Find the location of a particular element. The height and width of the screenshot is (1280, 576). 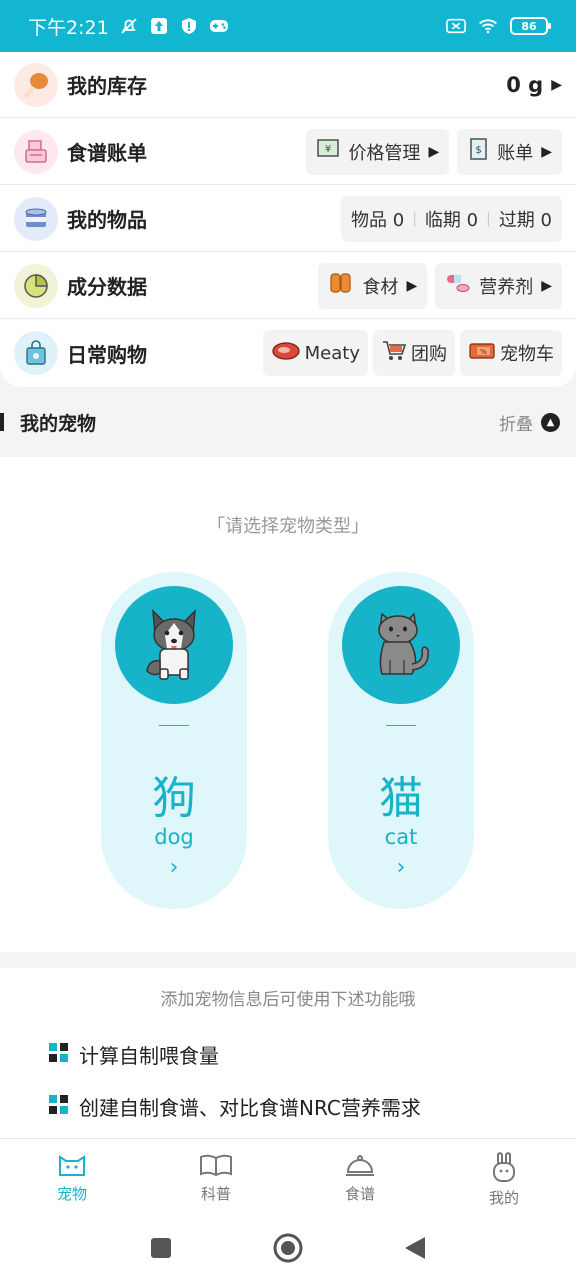

items-near-expiry: 临期 0 is located at coordinates (451, 220).